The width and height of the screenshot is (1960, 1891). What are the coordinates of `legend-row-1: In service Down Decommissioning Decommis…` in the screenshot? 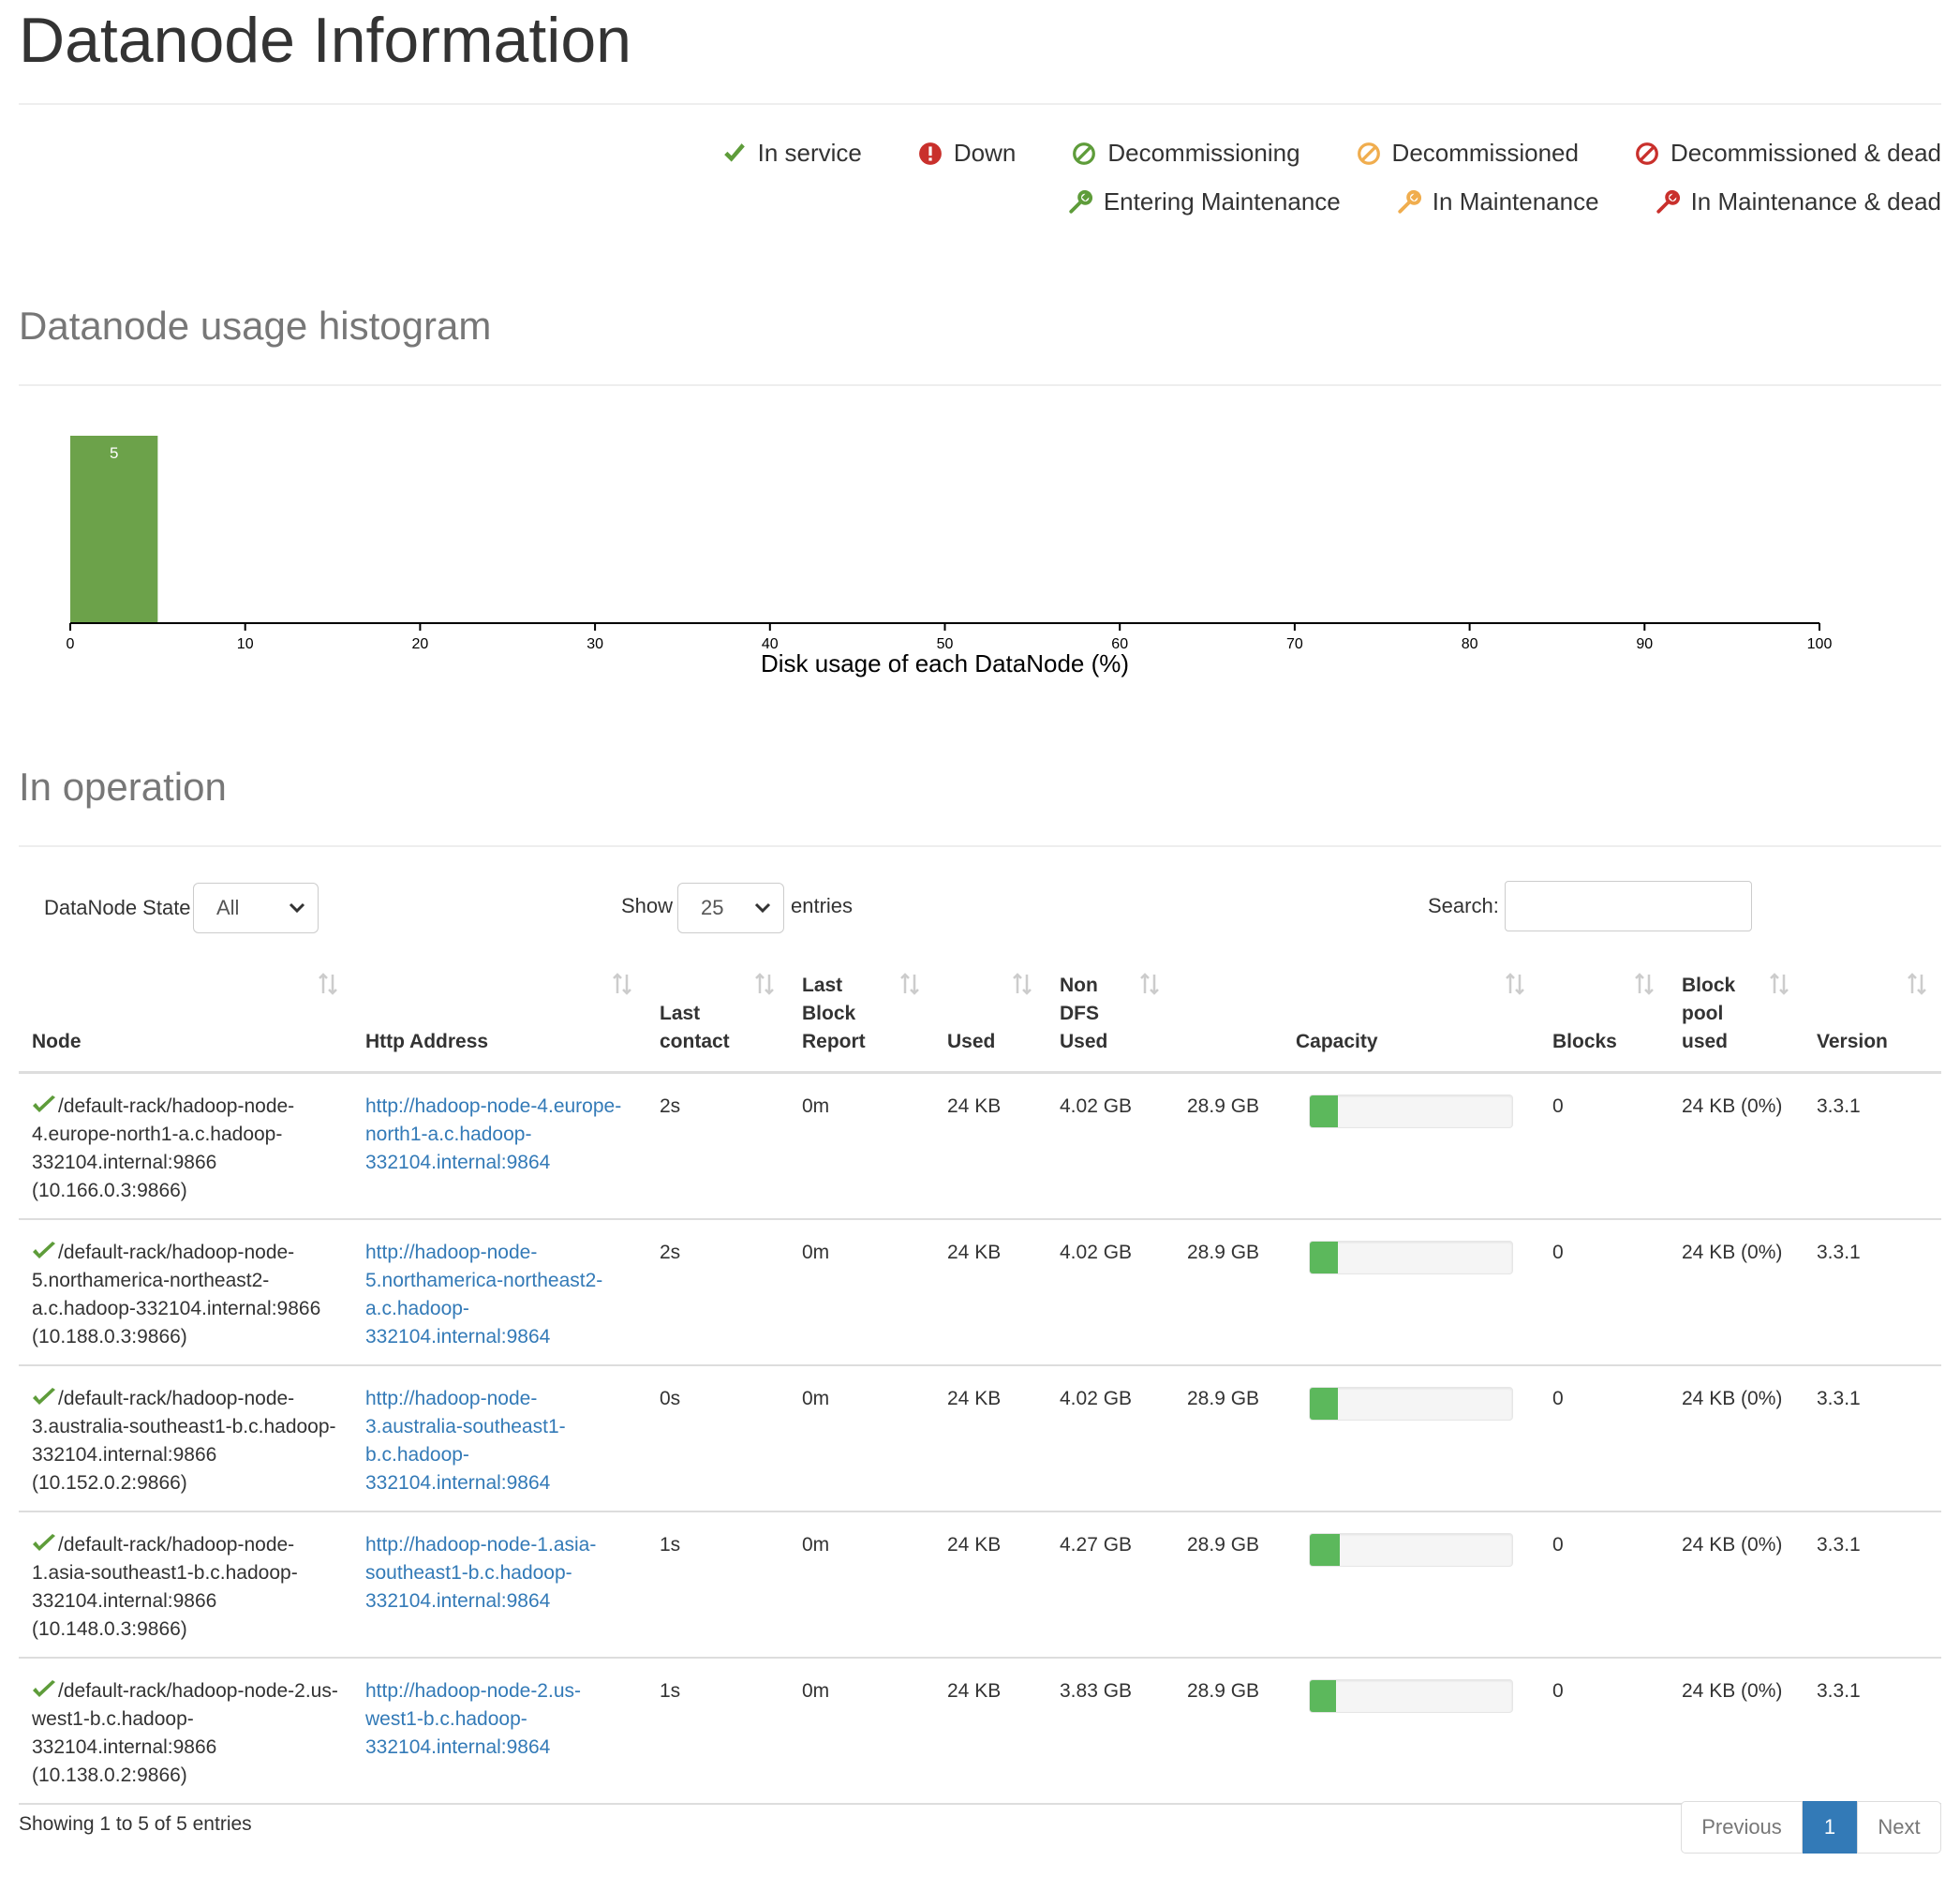 It's located at (1331, 153).